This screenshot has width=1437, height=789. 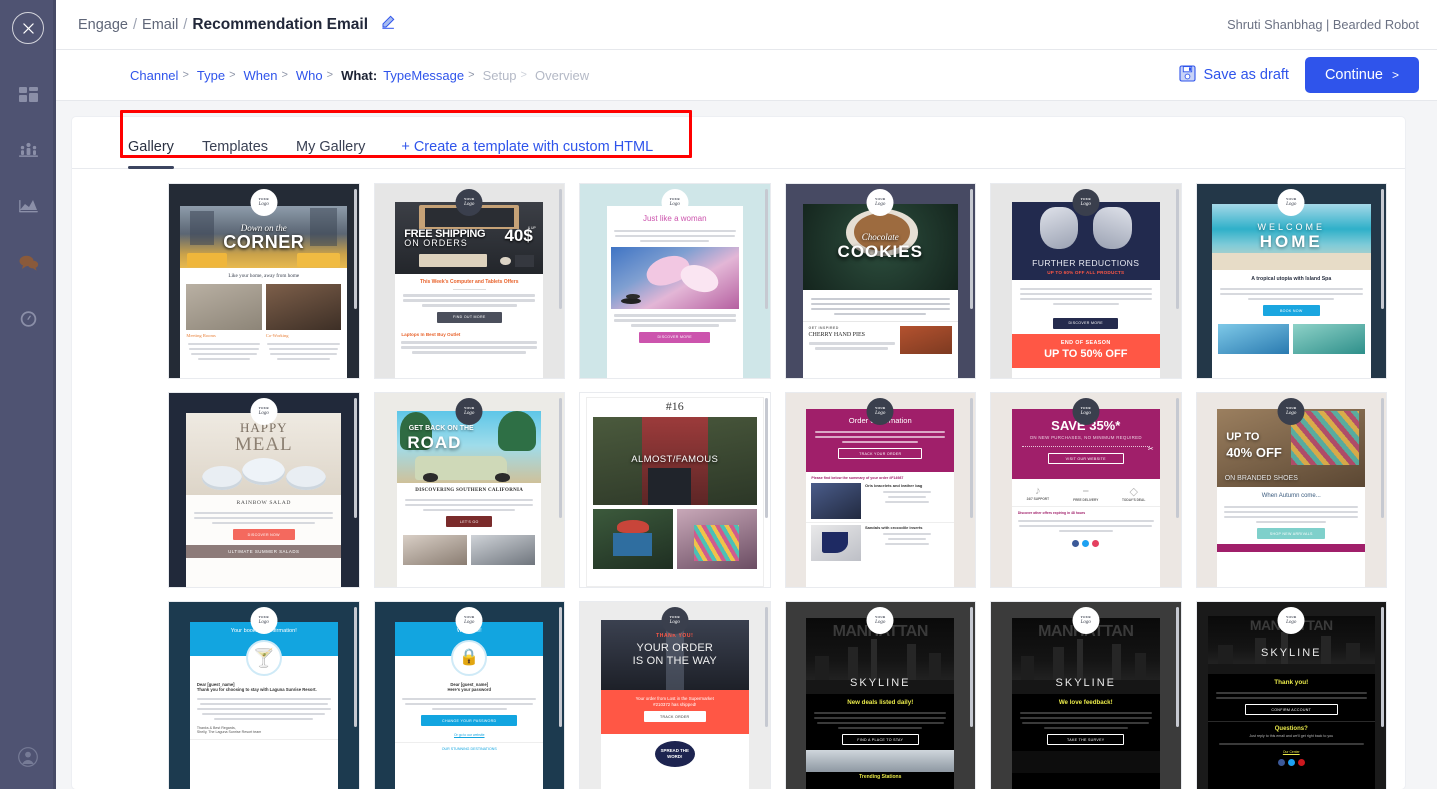 I want to click on sidebar-item-analyze, so click(x=28, y=206).